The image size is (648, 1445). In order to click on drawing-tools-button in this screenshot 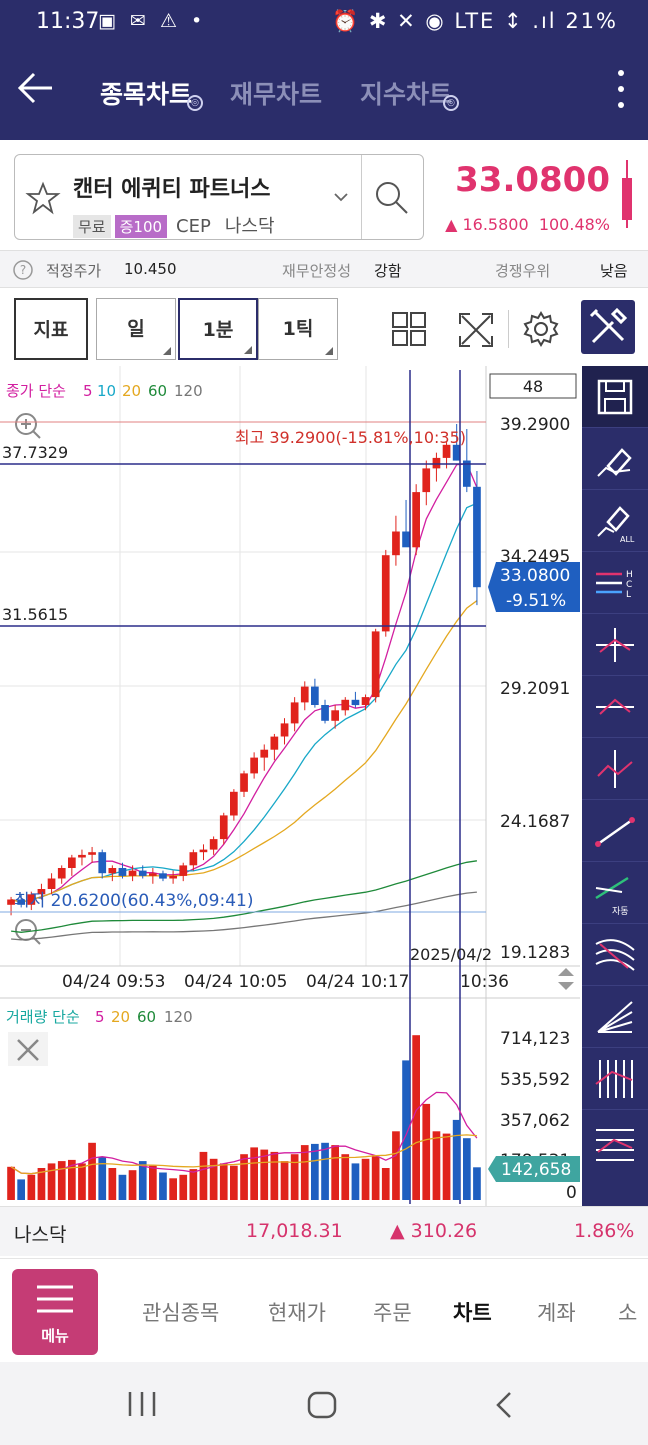, I will do `click(608, 327)`.